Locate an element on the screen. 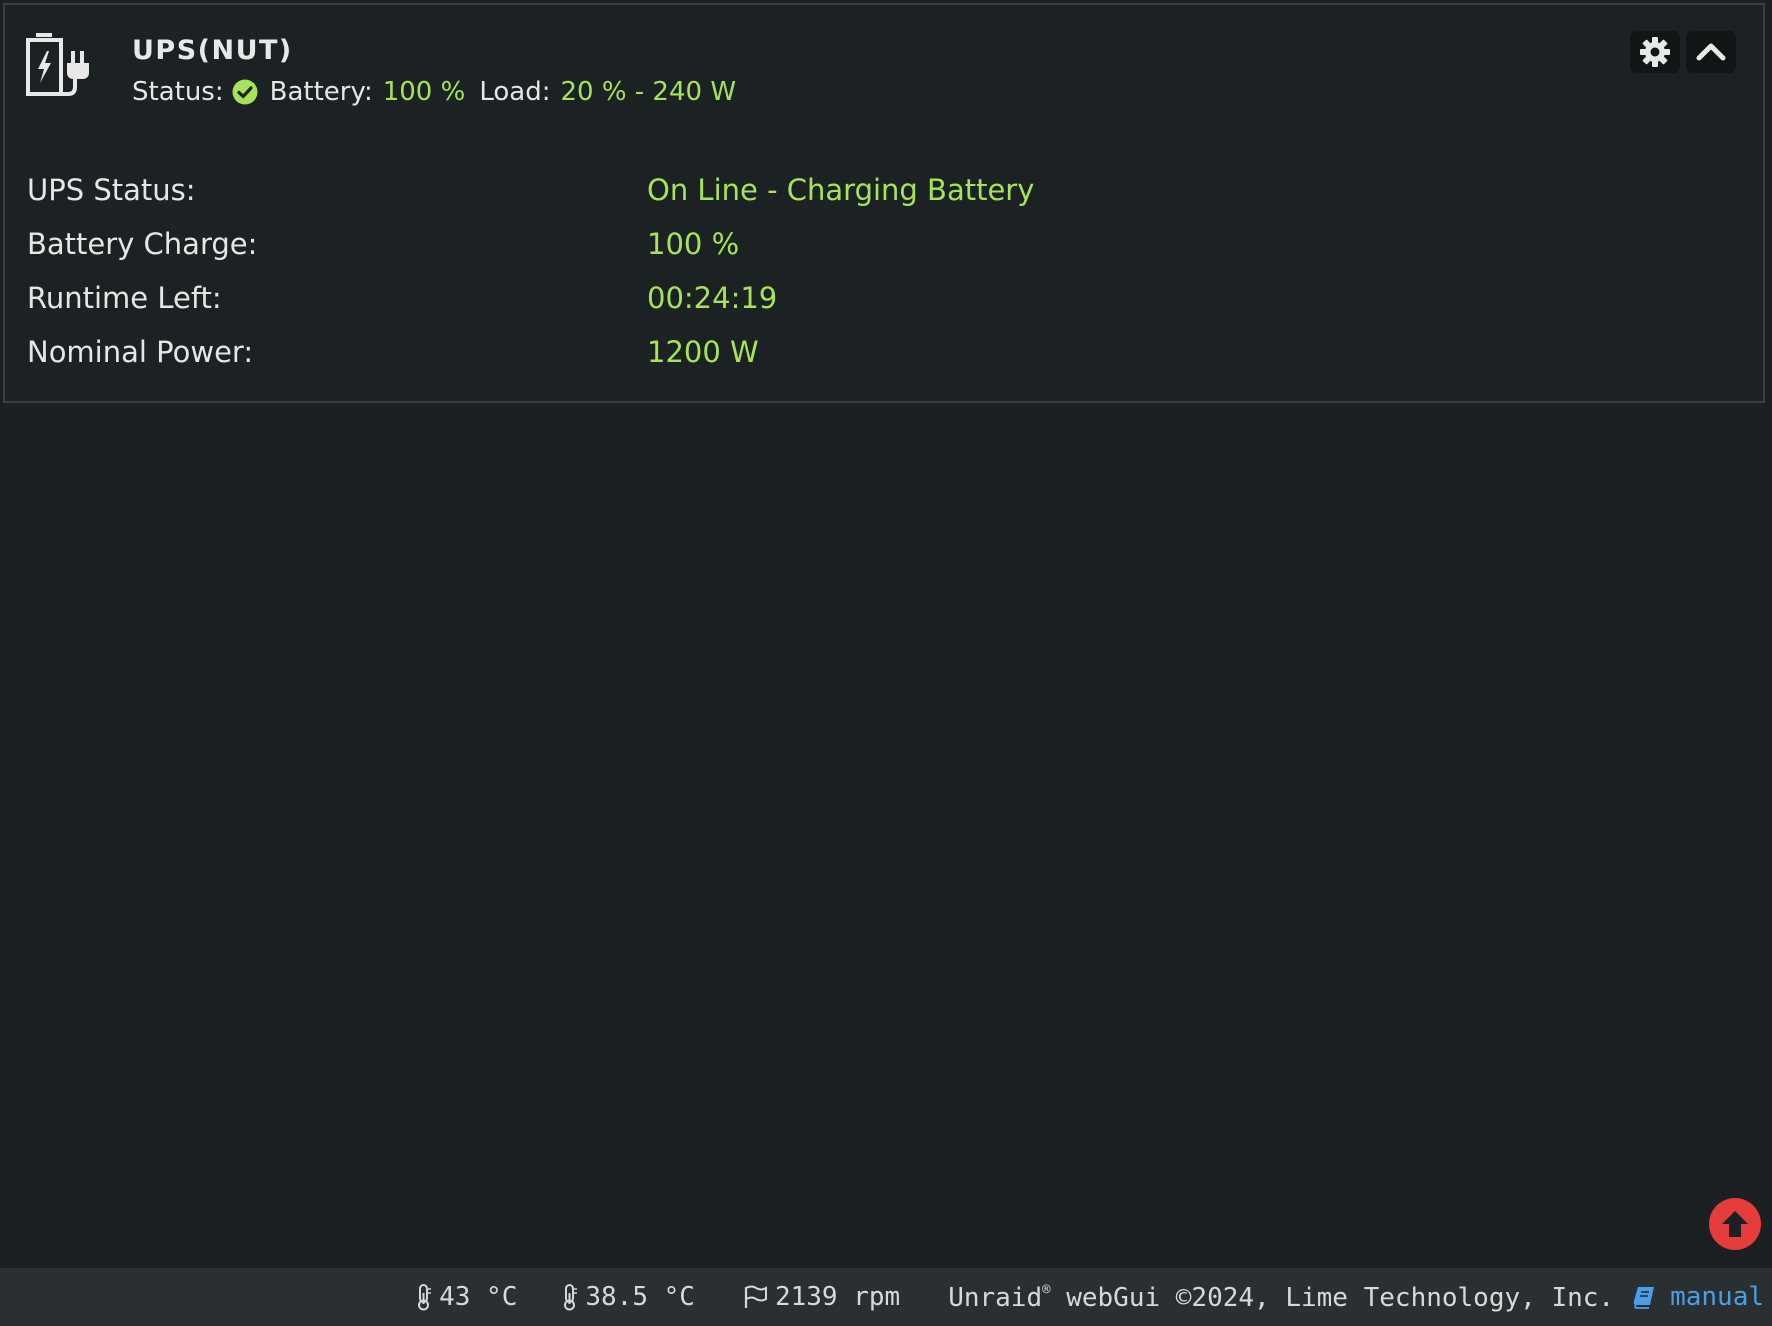 This screenshot has height=1326, width=1772. info-label: Runtime Left: is located at coordinates (124, 298).